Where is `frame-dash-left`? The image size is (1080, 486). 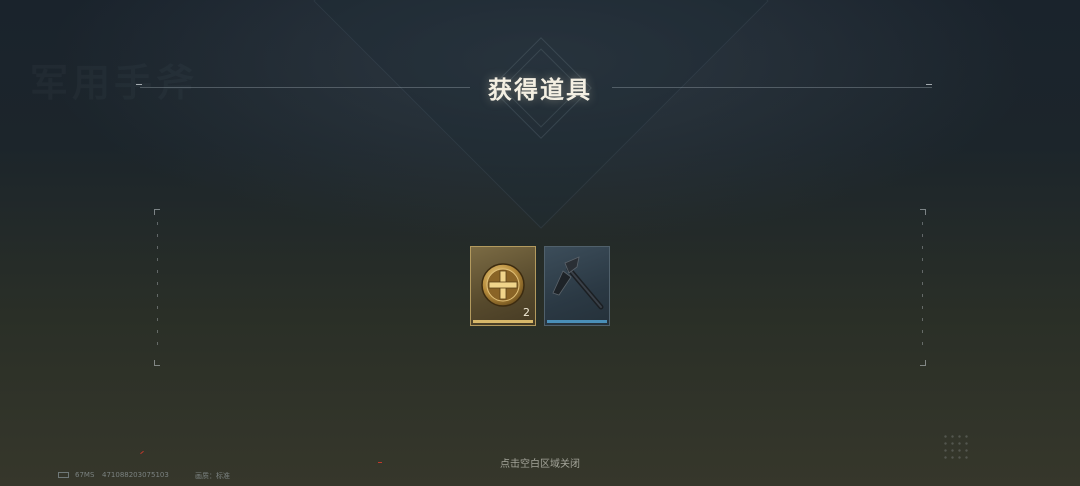 frame-dash-left is located at coordinates (157, 288).